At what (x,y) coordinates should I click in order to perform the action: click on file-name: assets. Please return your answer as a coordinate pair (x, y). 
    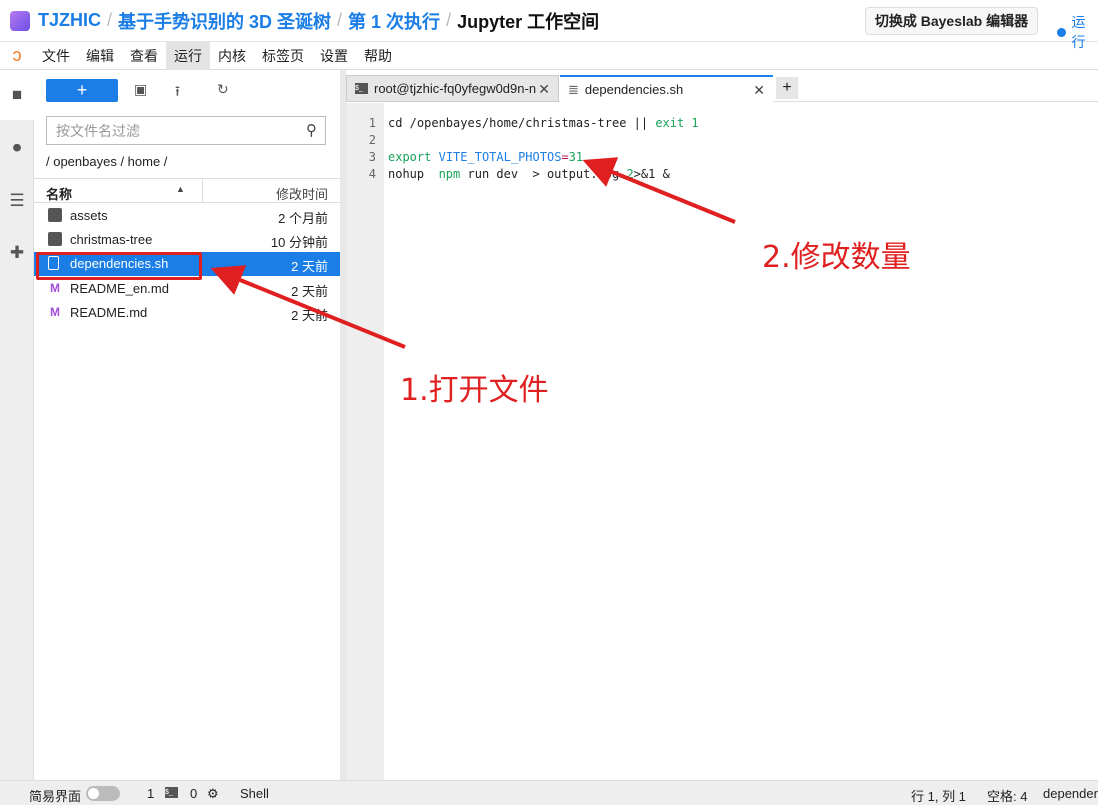
    Looking at the image, I should click on (89, 215).